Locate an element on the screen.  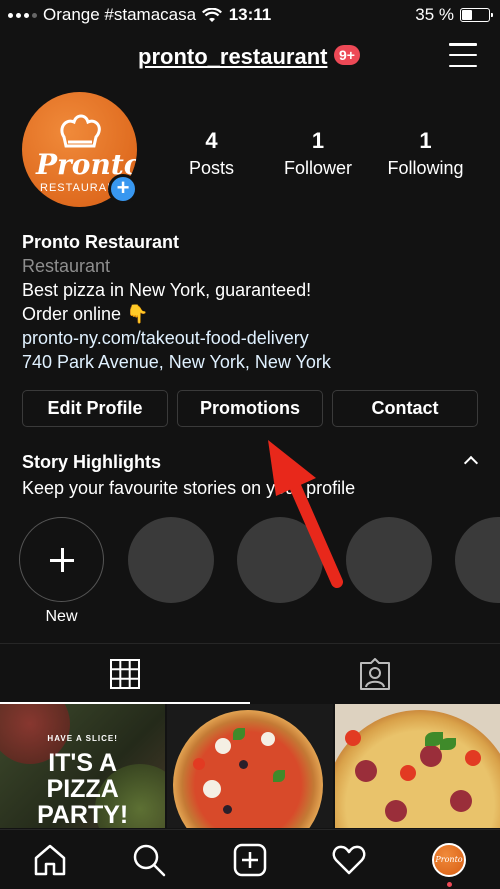
profile-tabs is located at coordinates (250, 673).